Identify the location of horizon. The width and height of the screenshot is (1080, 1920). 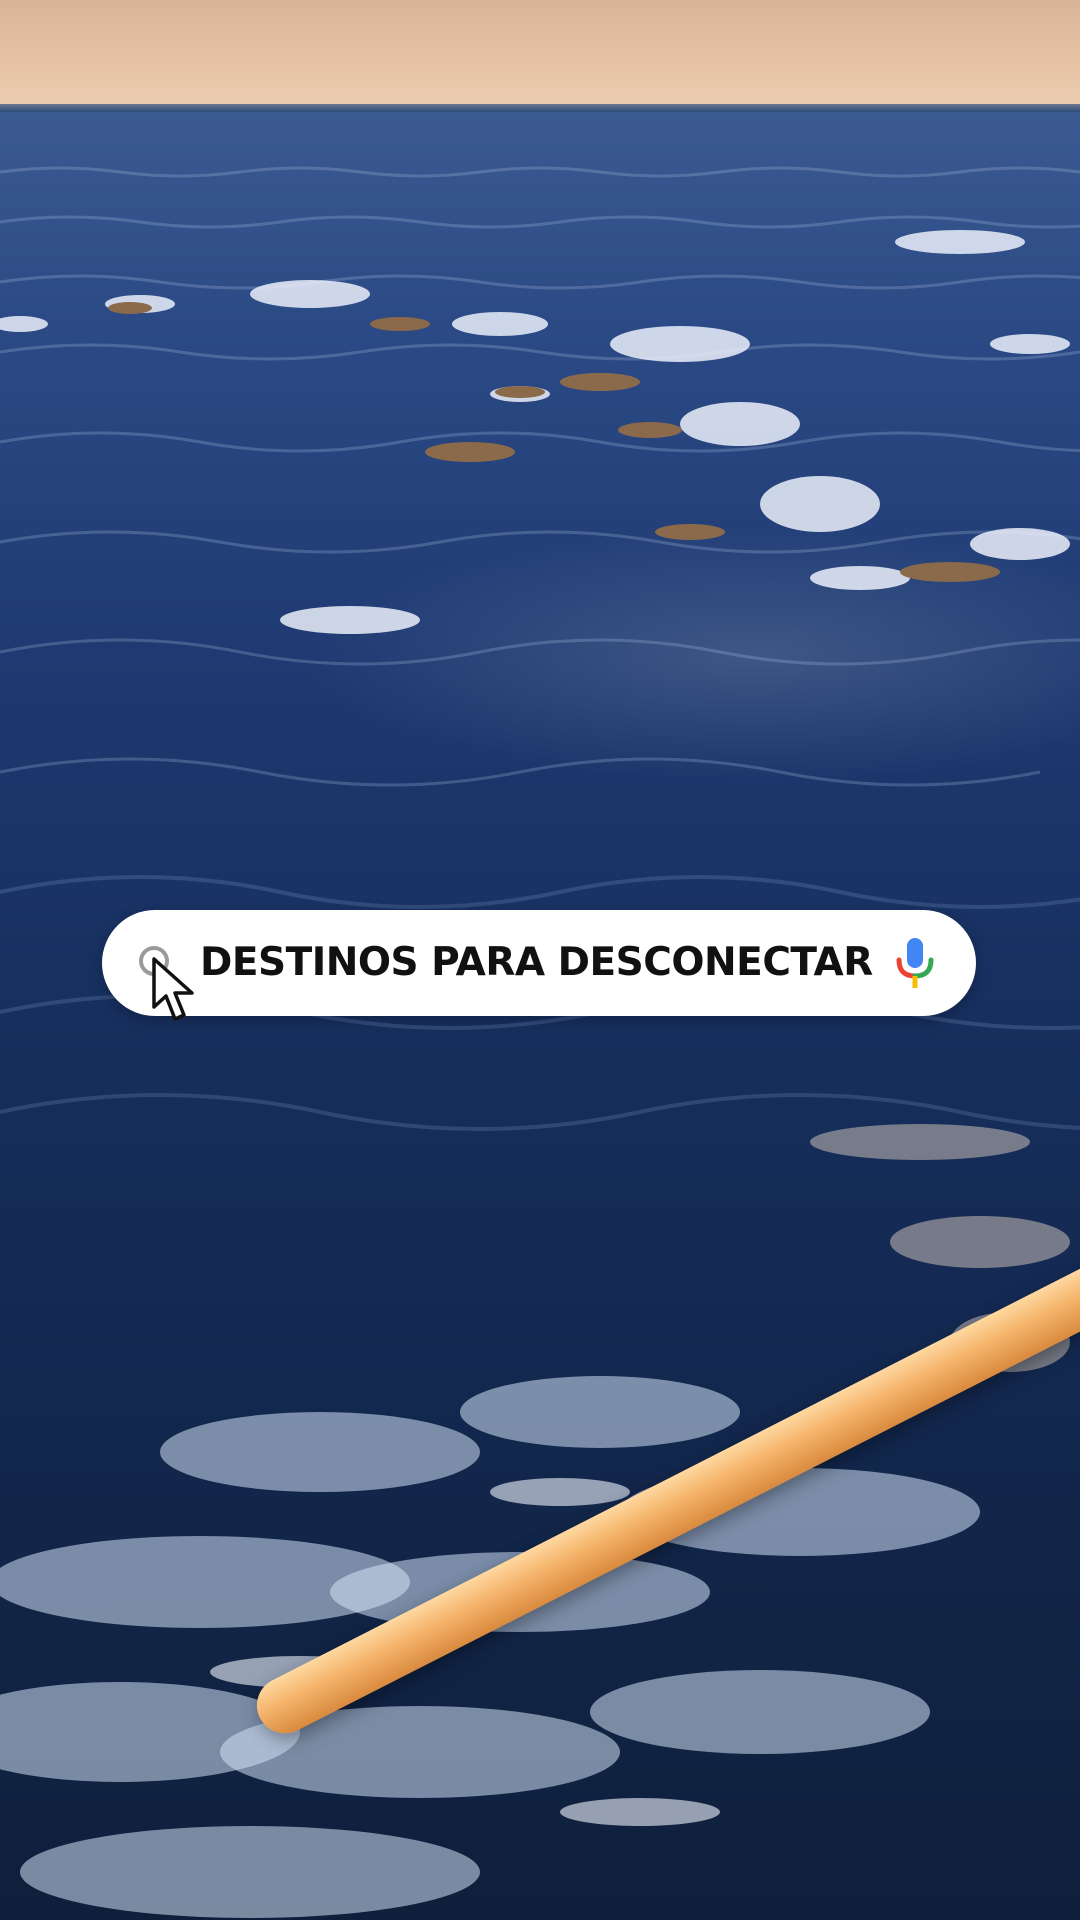
(540, 108).